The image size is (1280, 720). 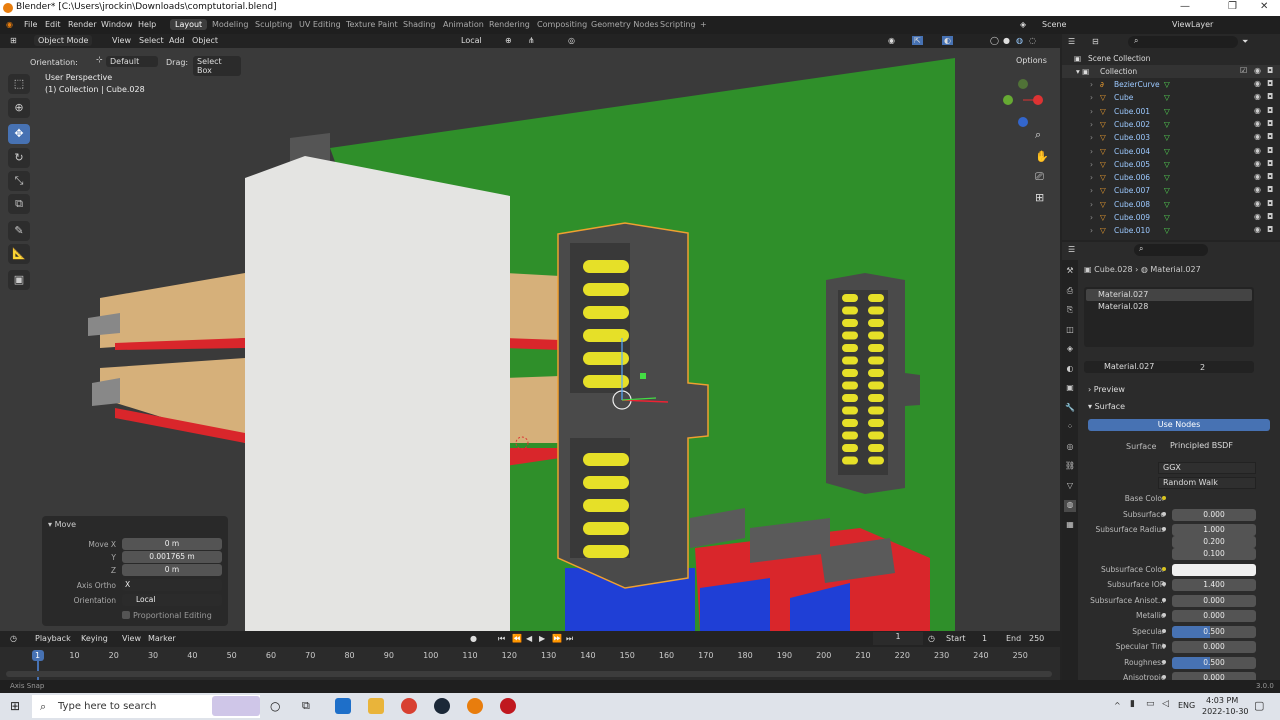 I want to click on move-z-field: 0 m, so click(x=172, y=570).